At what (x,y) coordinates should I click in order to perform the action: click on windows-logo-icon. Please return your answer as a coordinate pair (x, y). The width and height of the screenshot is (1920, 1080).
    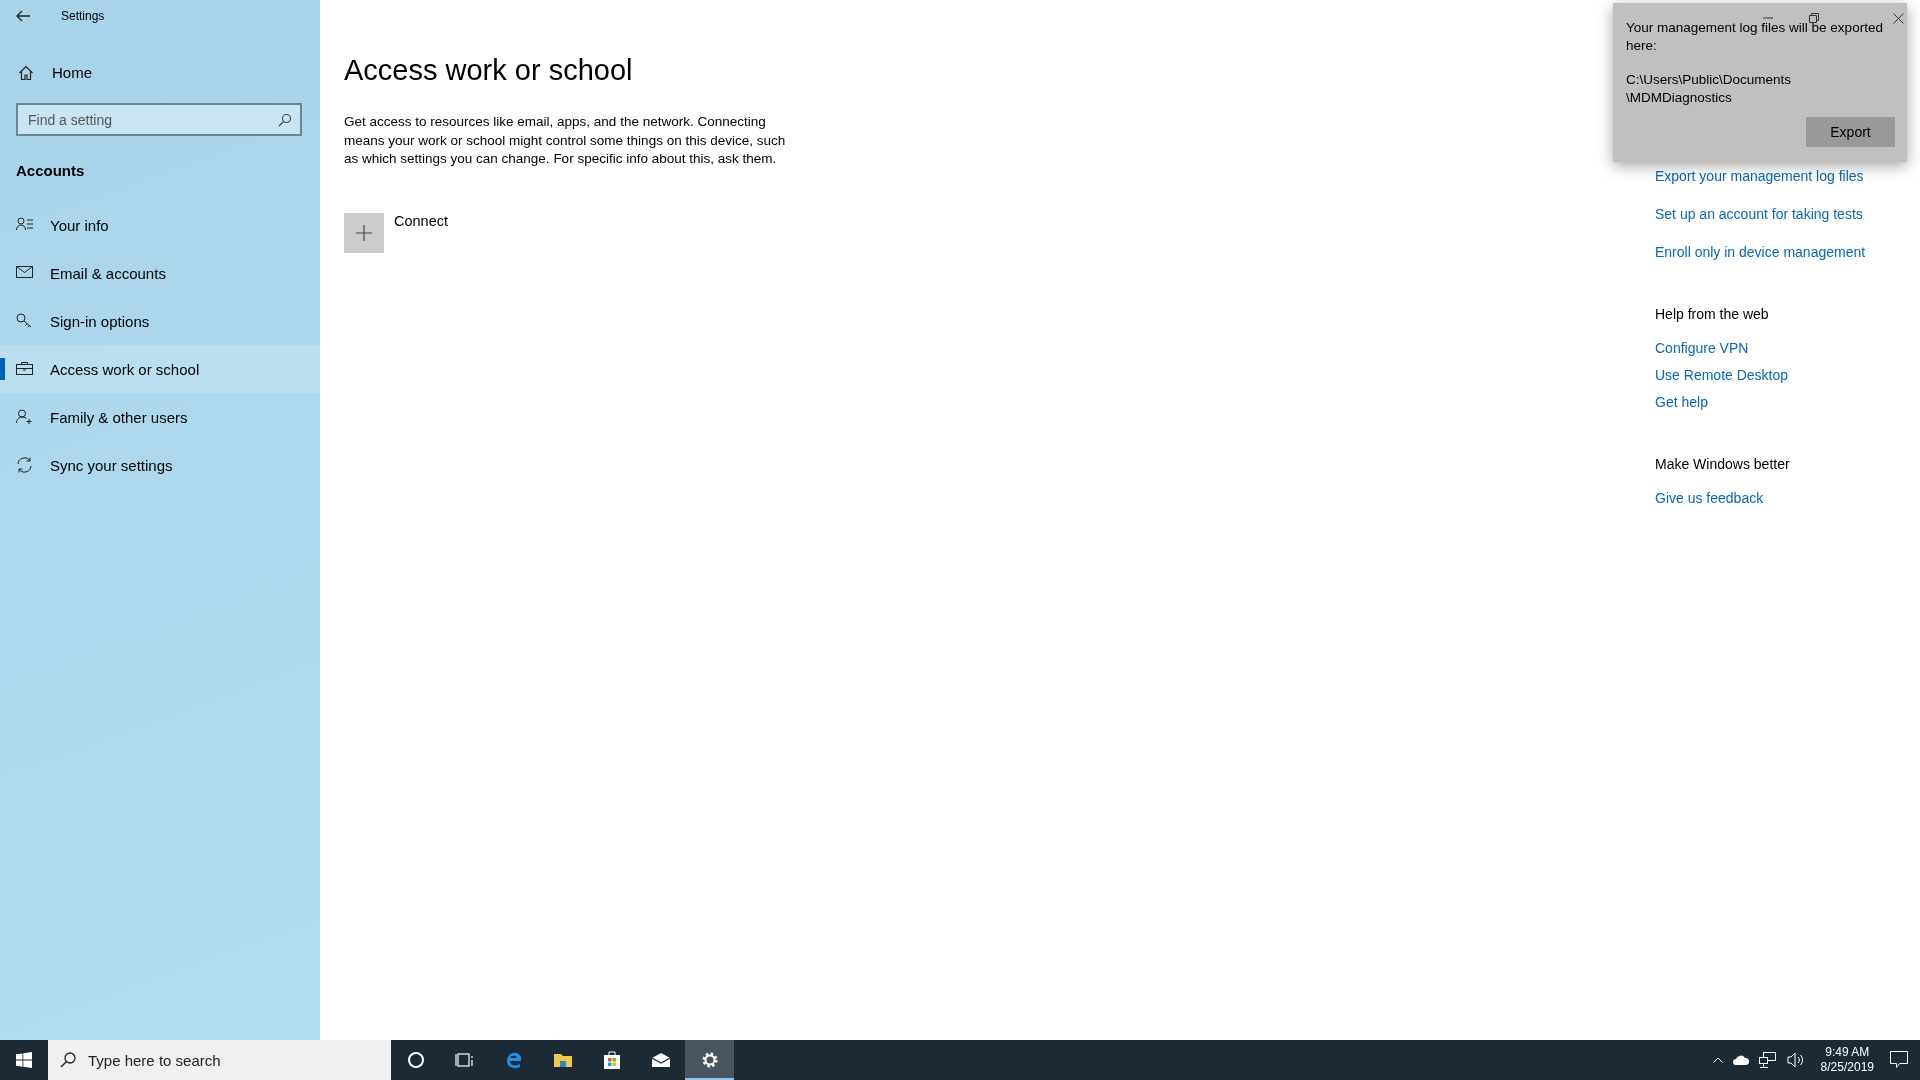
    Looking at the image, I should click on (24, 1060).